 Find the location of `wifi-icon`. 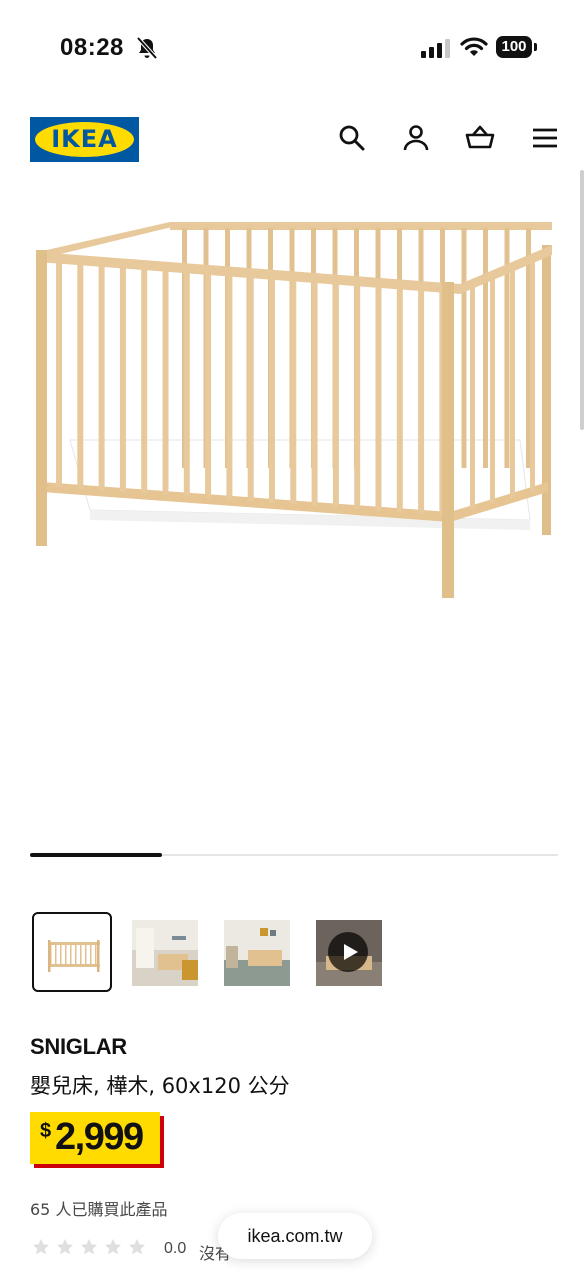

wifi-icon is located at coordinates (474, 47).